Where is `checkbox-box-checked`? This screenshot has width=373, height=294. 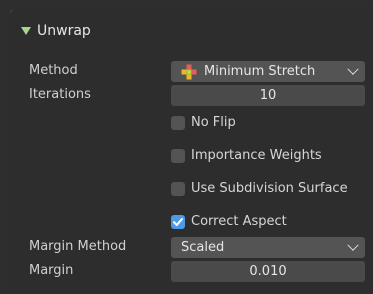 checkbox-box-checked is located at coordinates (178, 221).